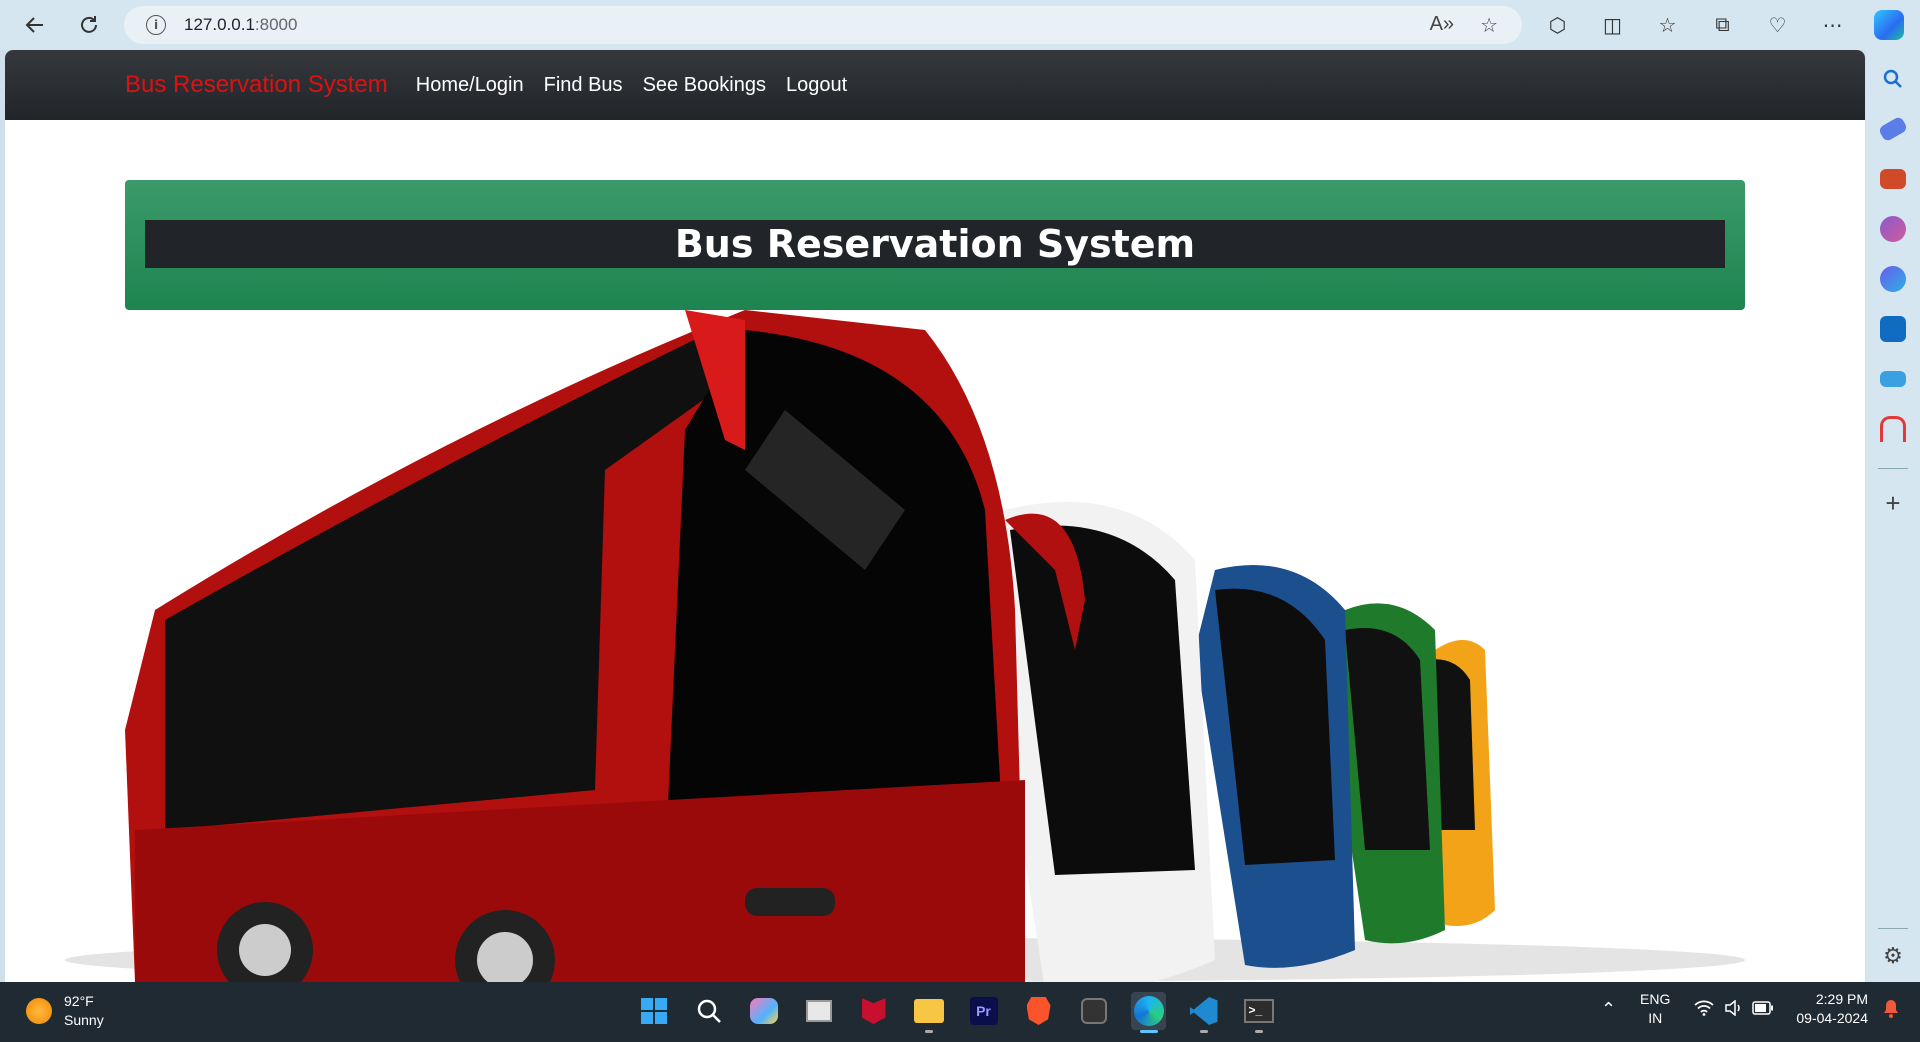 This screenshot has width=1920, height=1042. Describe the element at coordinates (1893, 503) in the screenshot. I see `add-icon: +` at that location.